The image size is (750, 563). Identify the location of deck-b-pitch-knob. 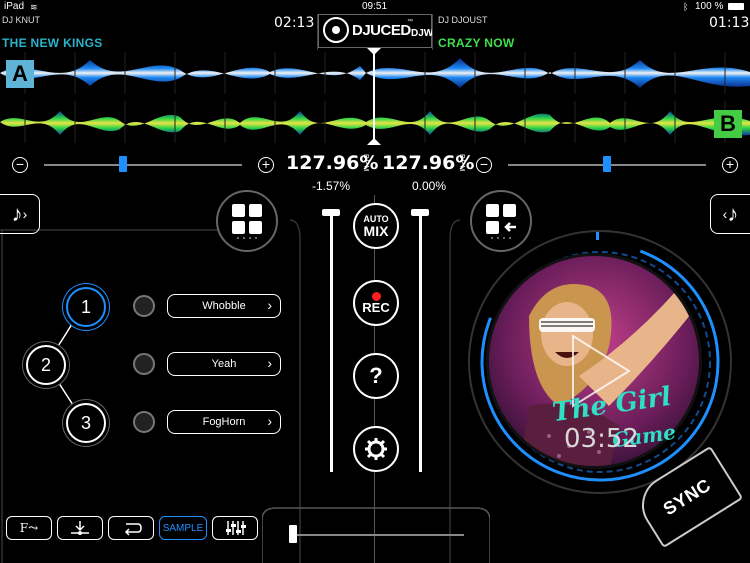
(607, 164).